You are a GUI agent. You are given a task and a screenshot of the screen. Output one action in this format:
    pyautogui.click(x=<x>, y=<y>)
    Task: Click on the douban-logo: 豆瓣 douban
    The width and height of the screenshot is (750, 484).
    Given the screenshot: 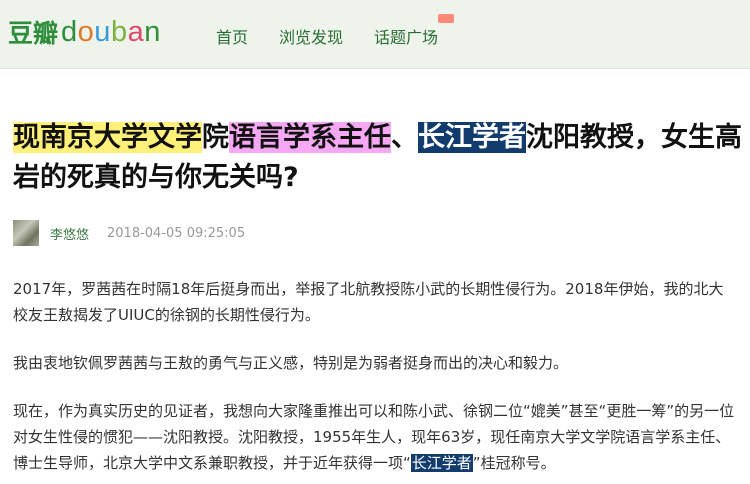 What is the action you would take?
    pyautogui.click(x=84, y=32)
    